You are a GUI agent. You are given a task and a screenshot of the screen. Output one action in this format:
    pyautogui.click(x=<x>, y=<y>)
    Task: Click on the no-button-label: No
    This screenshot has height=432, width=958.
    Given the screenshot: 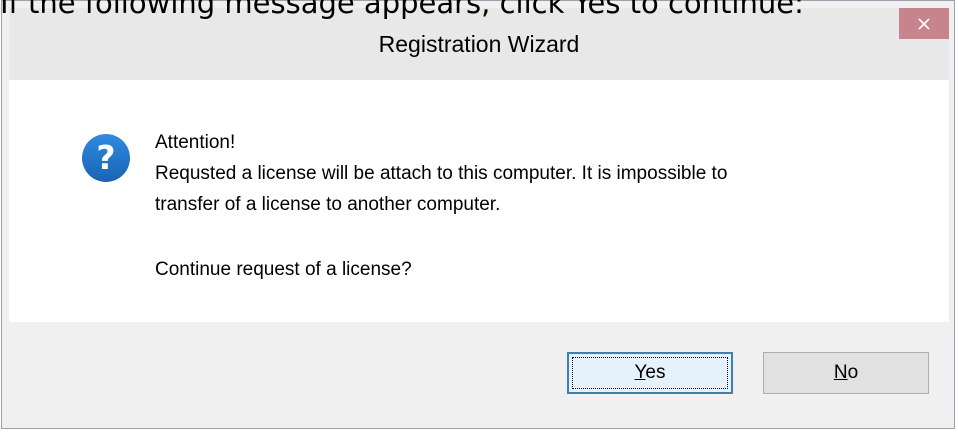 What is the action you would take?
    pyautogui.click(x=846, y=372)
    